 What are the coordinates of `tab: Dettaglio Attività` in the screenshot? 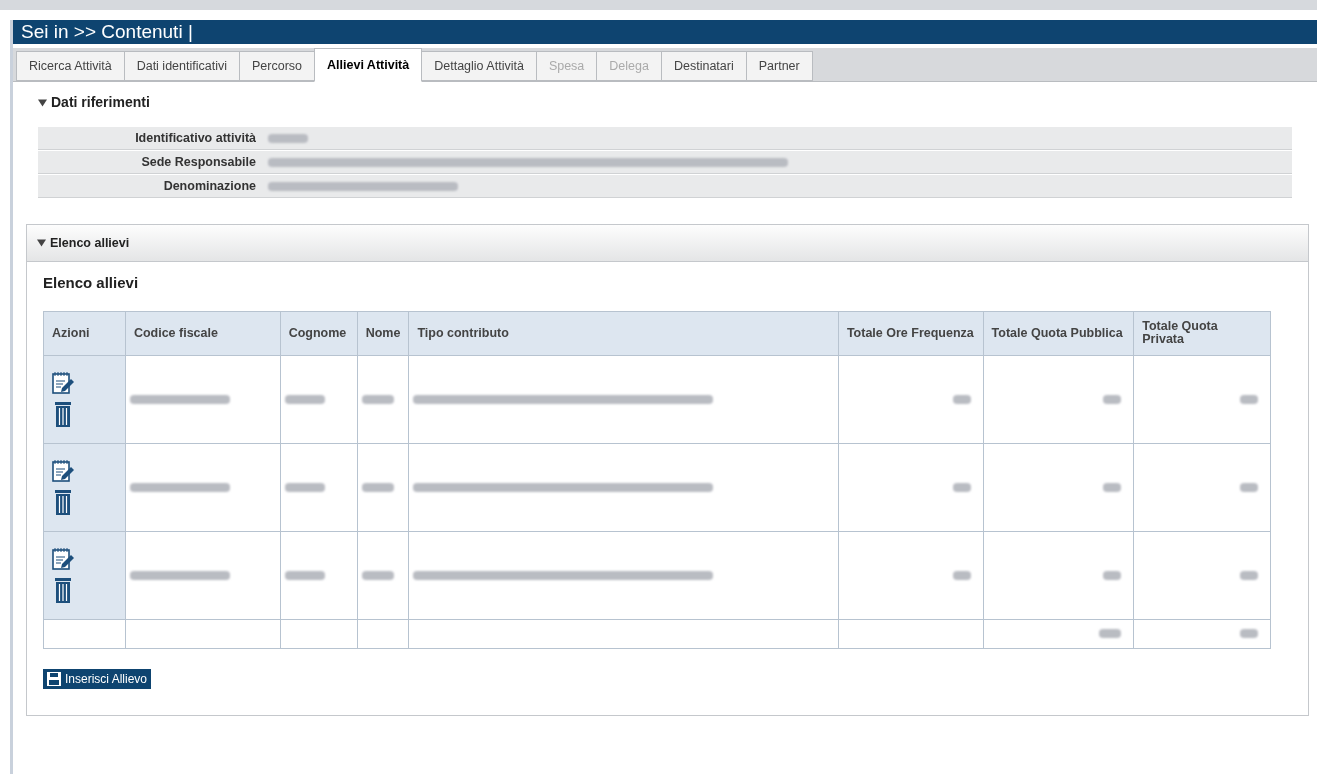 It's located at (479, 66).